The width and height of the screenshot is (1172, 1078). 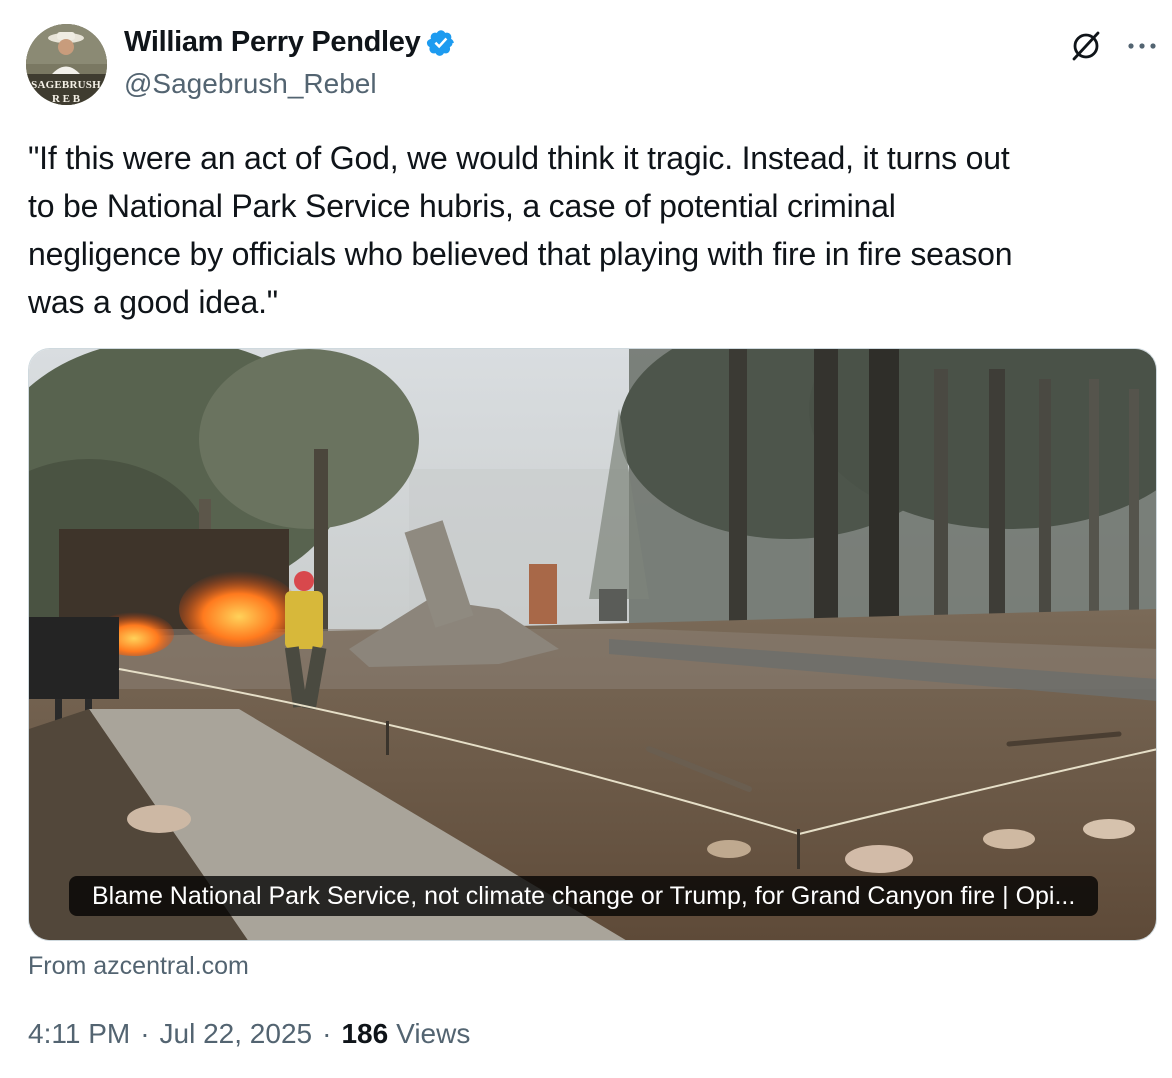 I want to click on views-label: Views, so click(x=433, y=1034).